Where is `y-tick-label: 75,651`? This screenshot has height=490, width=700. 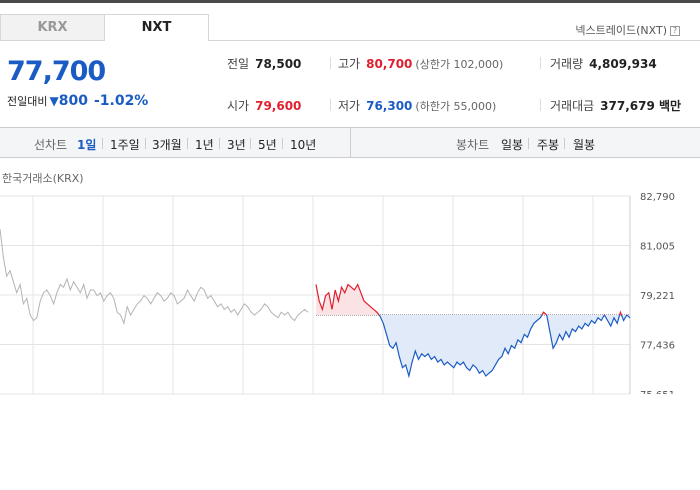 y-tick-label: 75,651 is located at coordinates (657, 394).